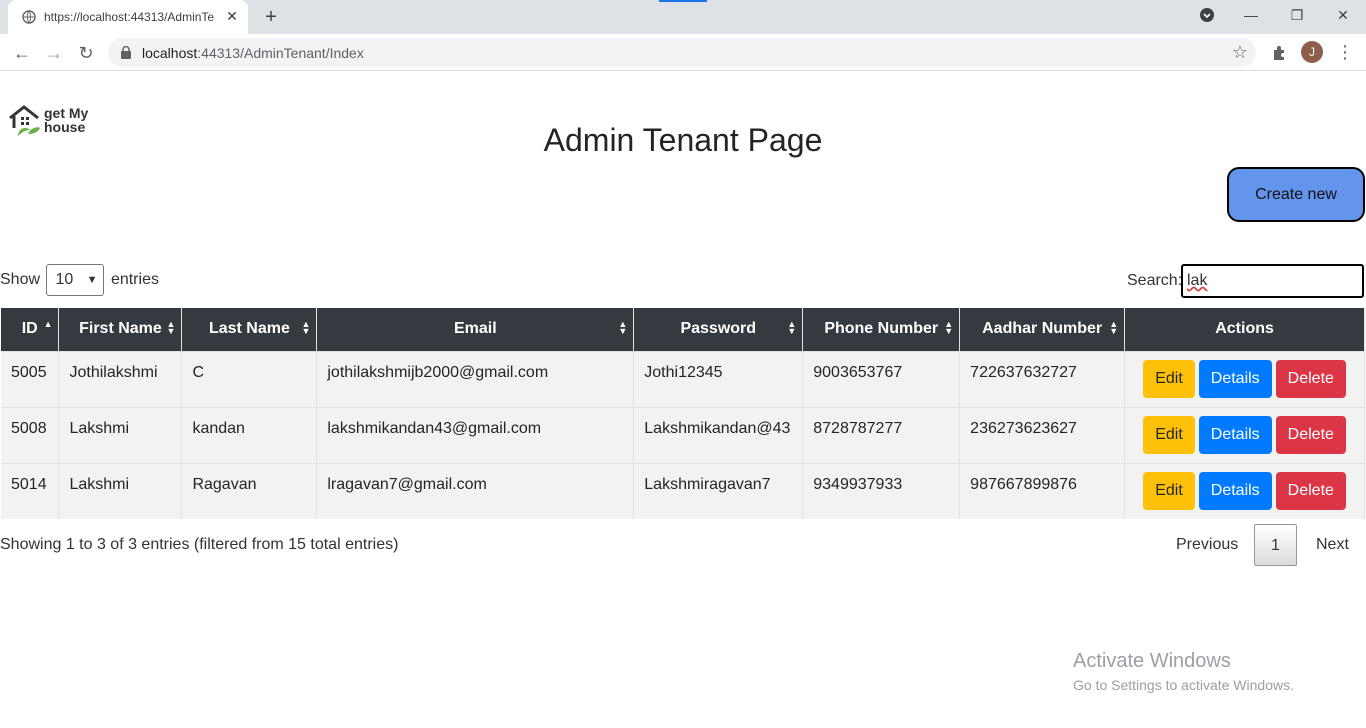  What do you see at coordinates (30, 329) in the screenshot?
I see `column-header-id: ID ▲` at bounding box center [30, 329].